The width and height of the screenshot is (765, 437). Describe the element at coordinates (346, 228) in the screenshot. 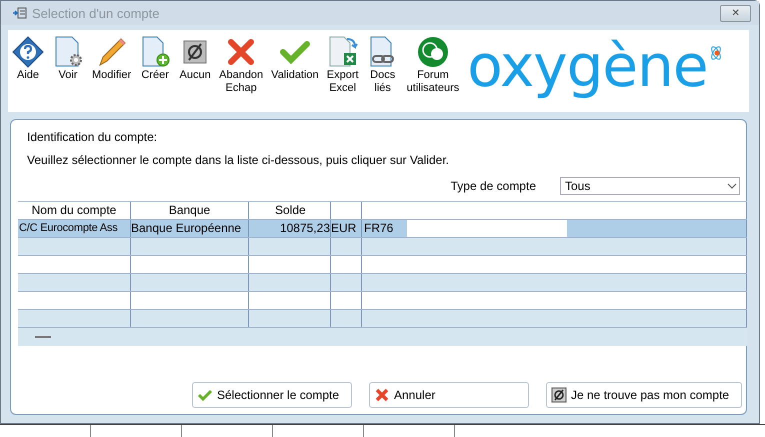

I see `table-cell: EUR` at that location.